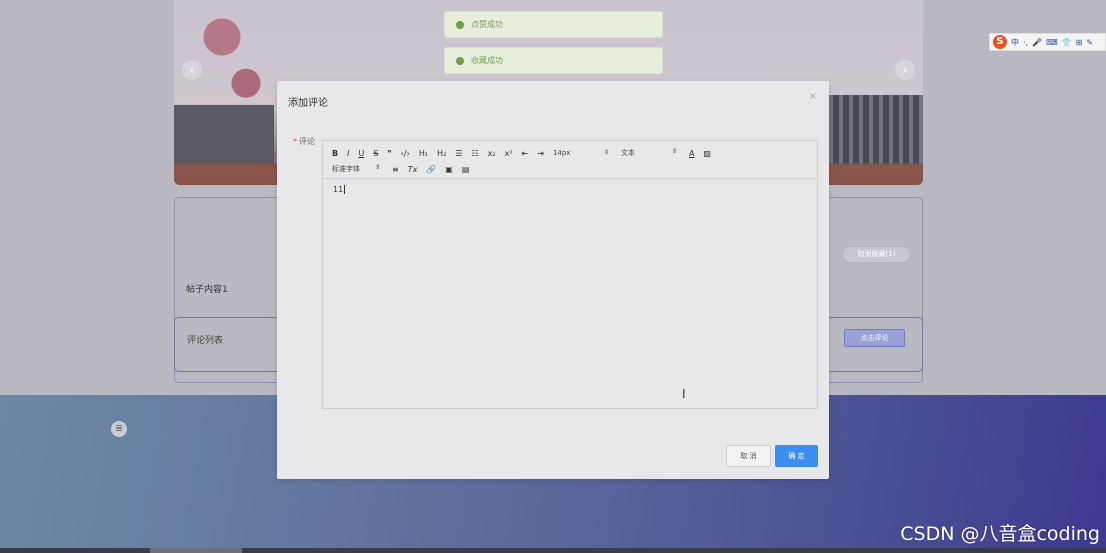 The width and height of the screenshot is (1106, 553). What do you see at coordinates (361, 153) in the screenshot?
I see `underline-button: U` at bounding box center [361, 153].